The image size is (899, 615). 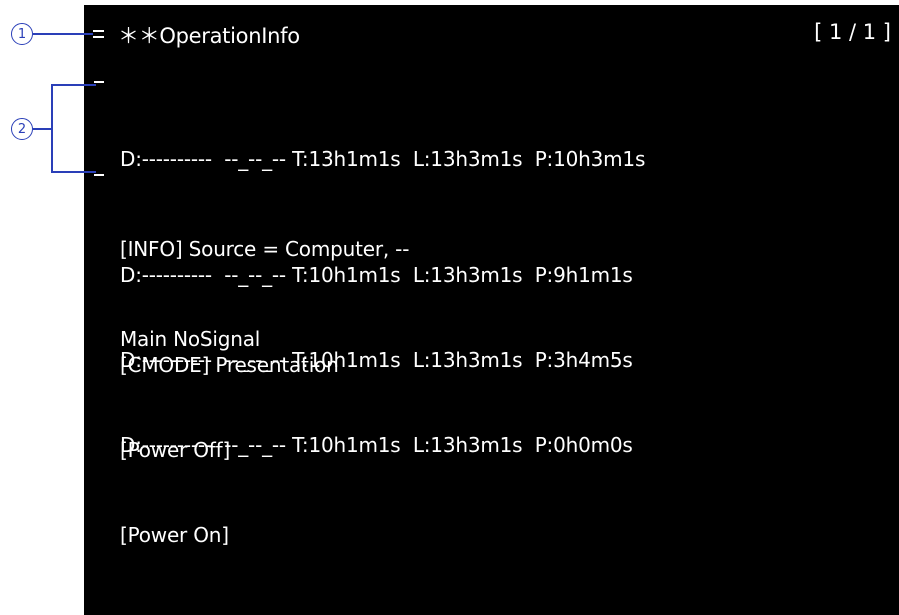 I want to click on callout-2-bracket, so click(x=73, y=128).